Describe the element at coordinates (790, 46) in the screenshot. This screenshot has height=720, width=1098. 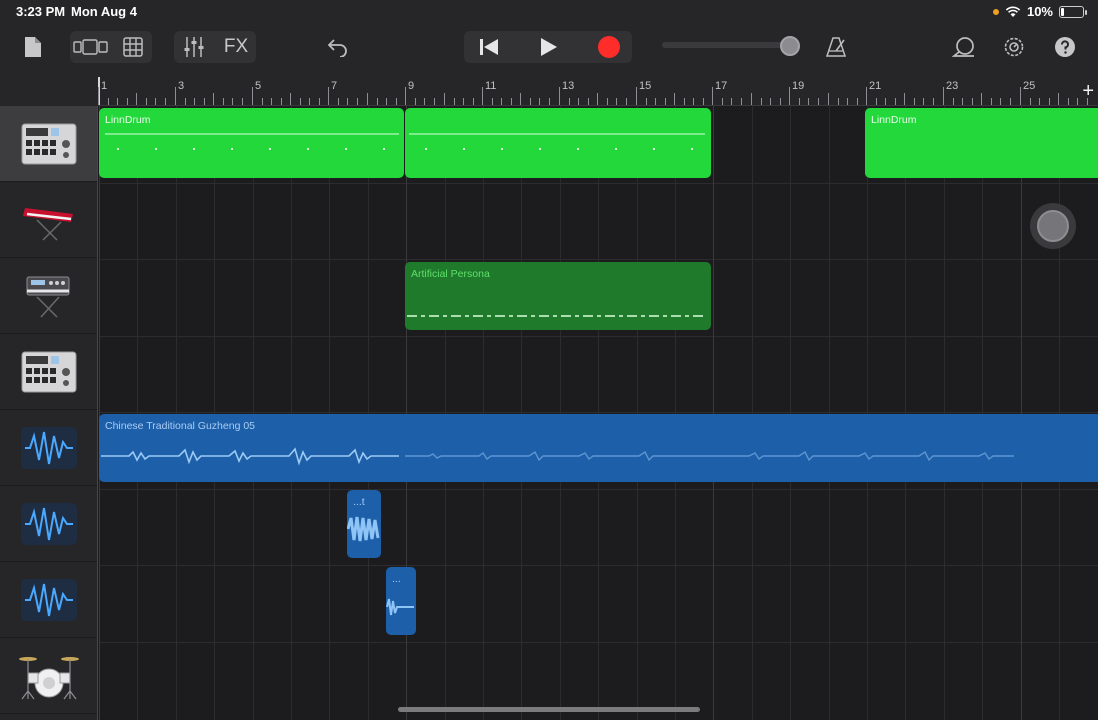
I see `master-volume-knob` at that location.